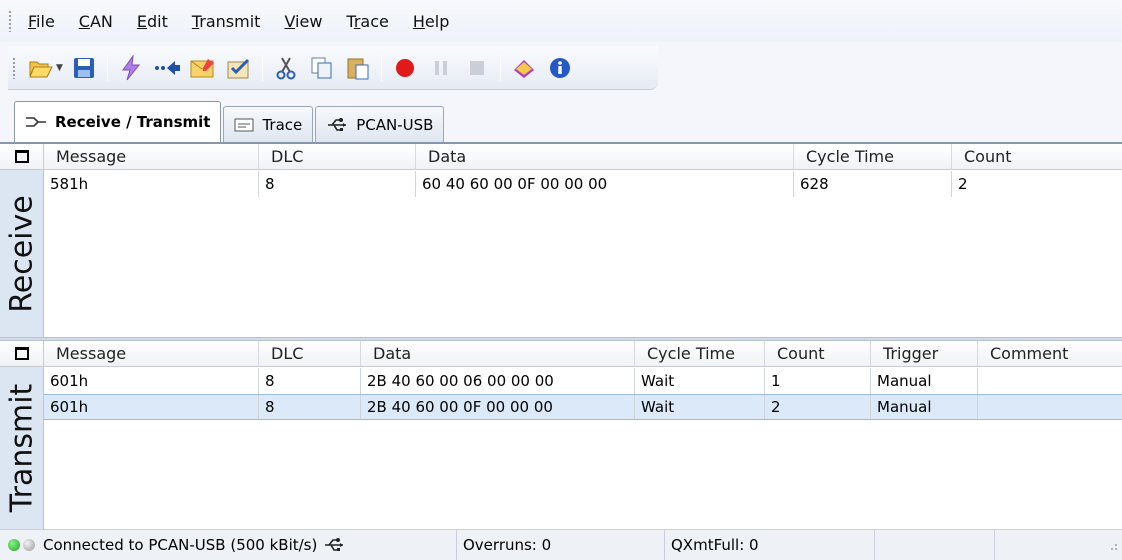  I want to click on table-row: 581h 8 60 40 60 00 0F 00 00 00 628 2, so click(583, 184).